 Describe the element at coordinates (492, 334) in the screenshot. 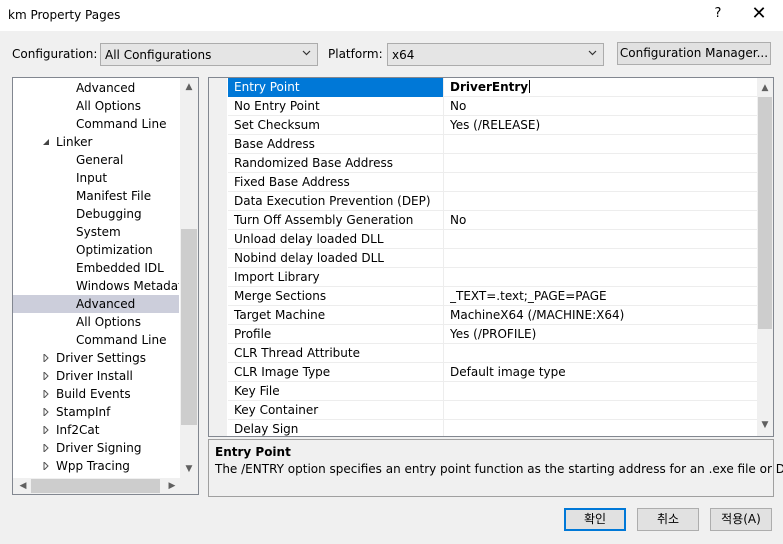

I see `property-row: Profile Yes (/PROFILE)` at that location.